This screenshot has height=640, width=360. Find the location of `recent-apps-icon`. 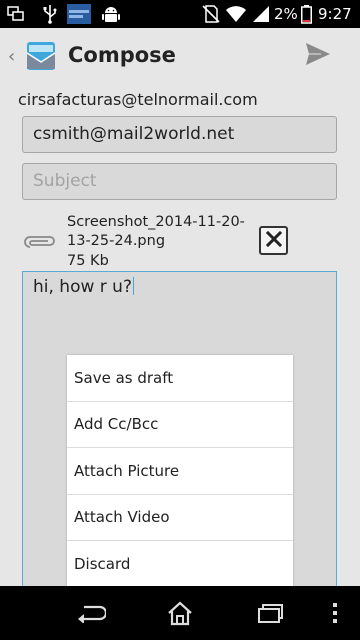

recent-apps-icon is located at coordinates (270, 613).